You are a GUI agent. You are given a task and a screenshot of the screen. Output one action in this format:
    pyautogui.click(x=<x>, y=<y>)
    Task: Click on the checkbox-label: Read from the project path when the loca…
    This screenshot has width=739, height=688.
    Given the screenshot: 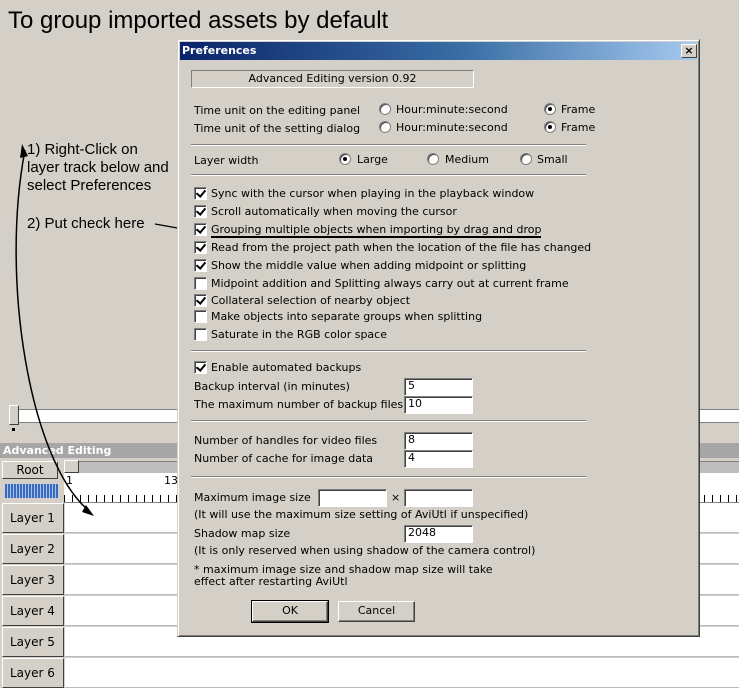 What is the action you would take?
    pyautogui.click(x=401, y=247)
    